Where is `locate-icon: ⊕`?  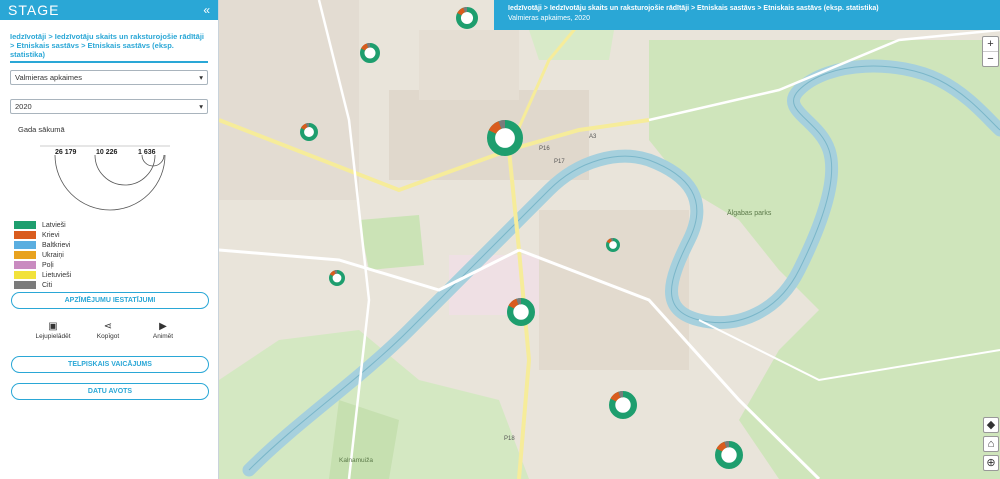
locate-icon: ⊕ is located at coordinates (991, 463).